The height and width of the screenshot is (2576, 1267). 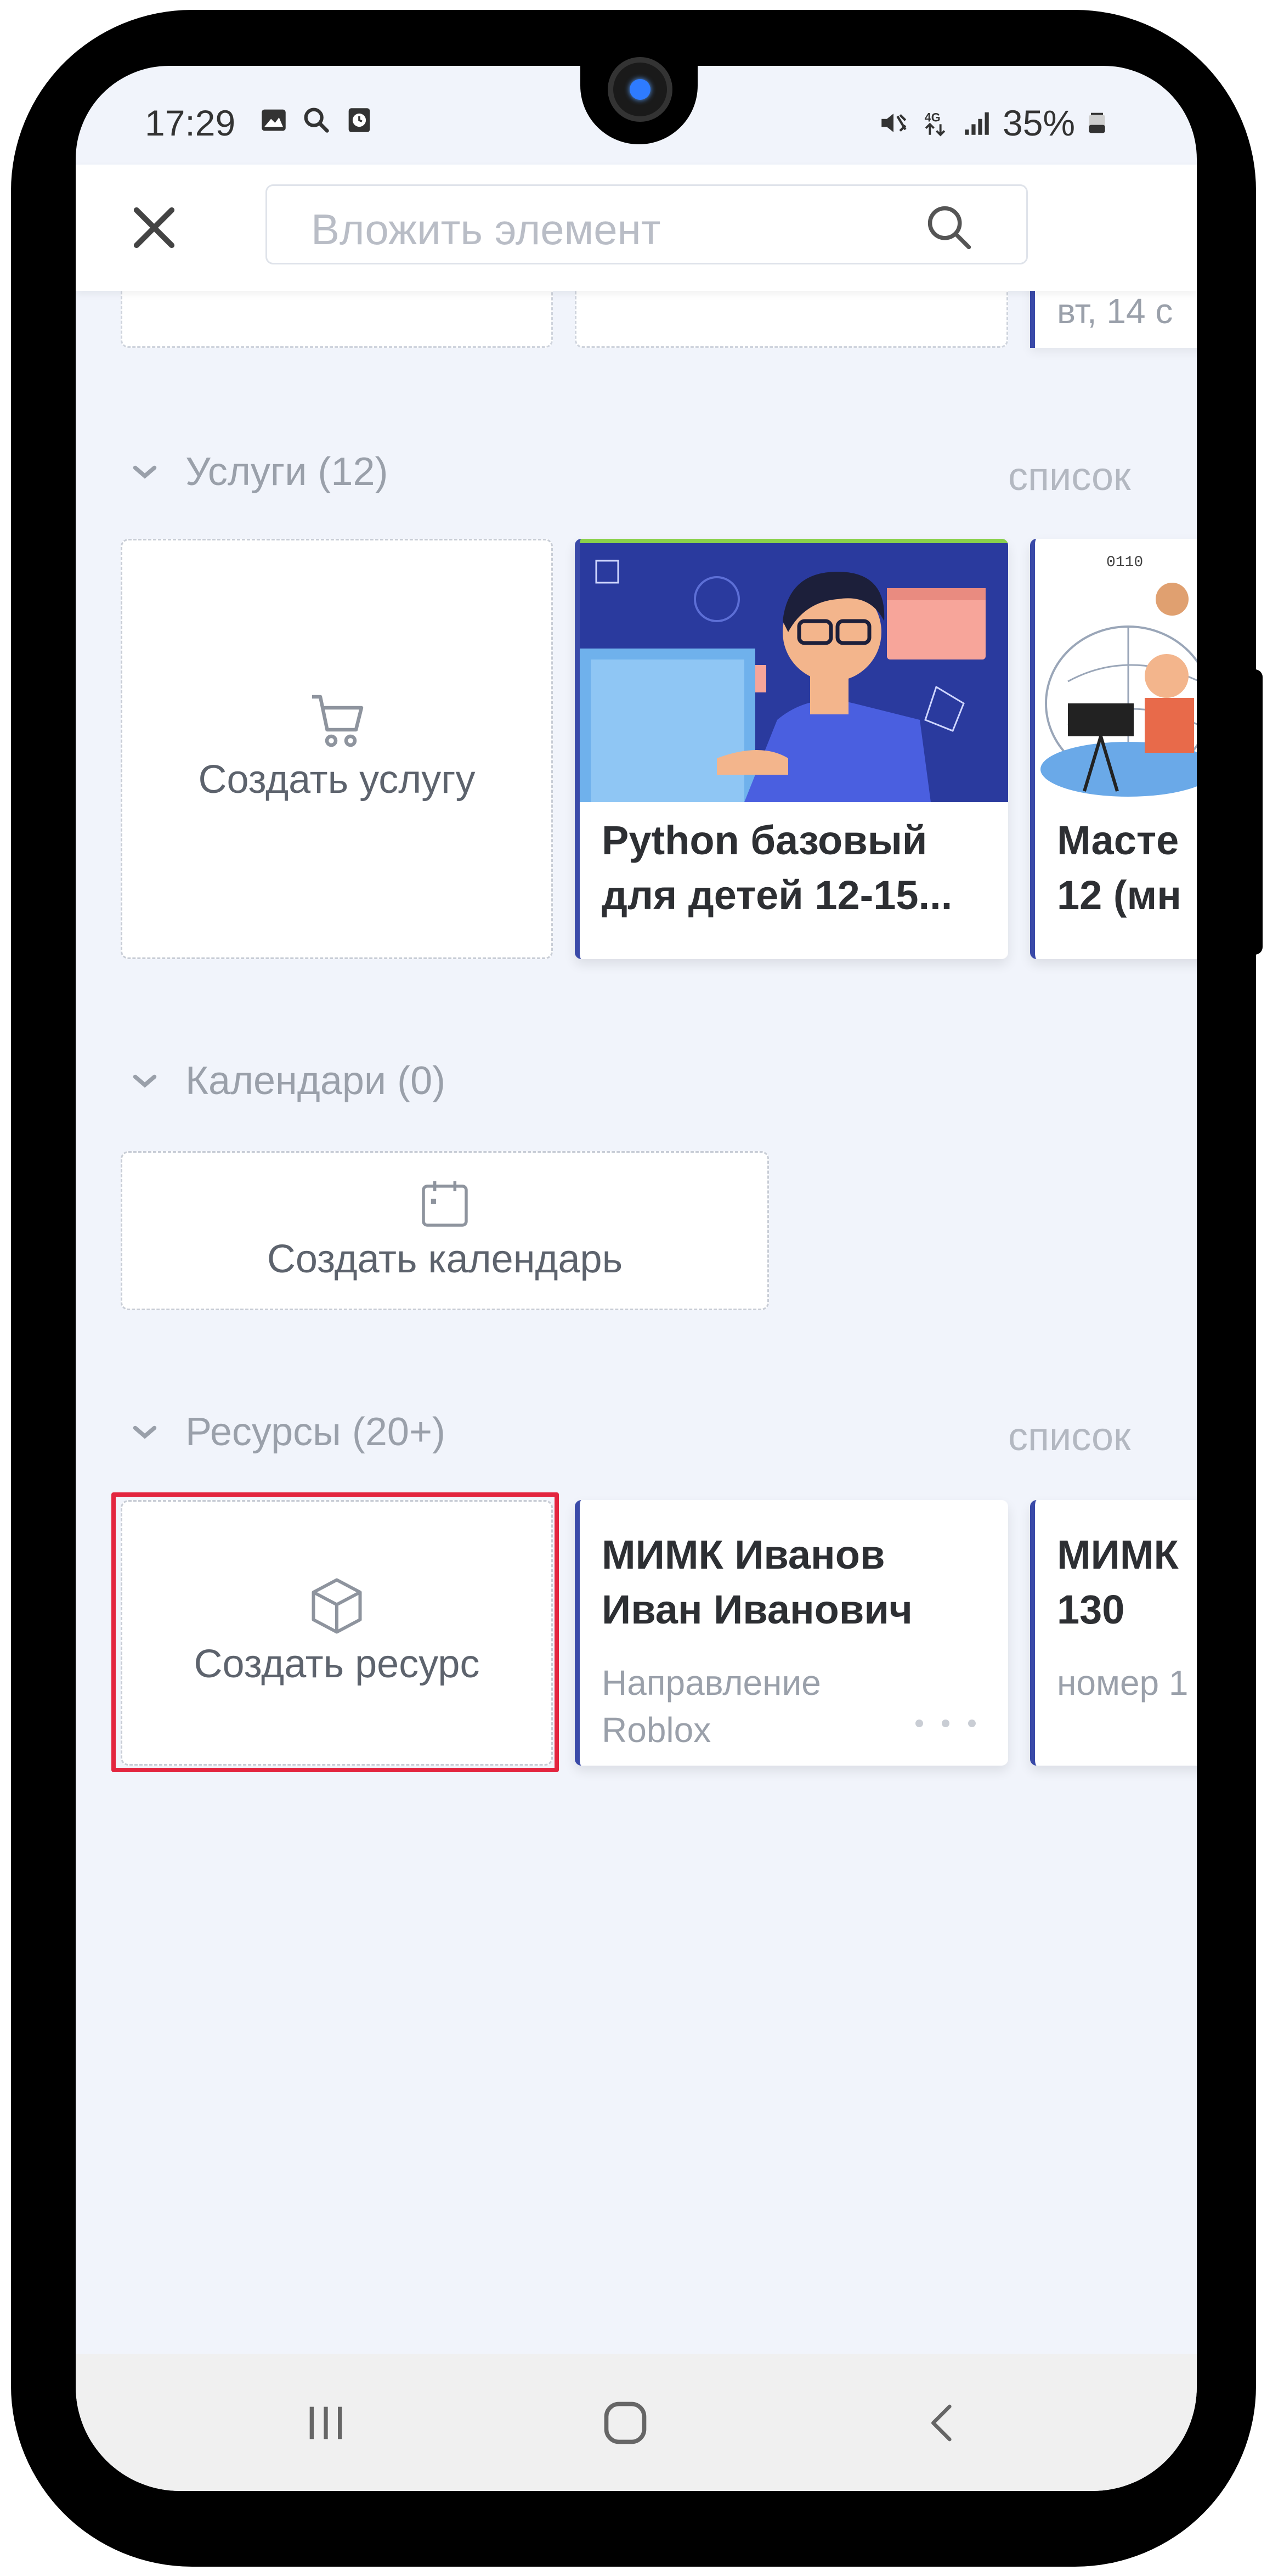 I want to click on top-bar: Вложить элемент, so click(x=636, y=228).